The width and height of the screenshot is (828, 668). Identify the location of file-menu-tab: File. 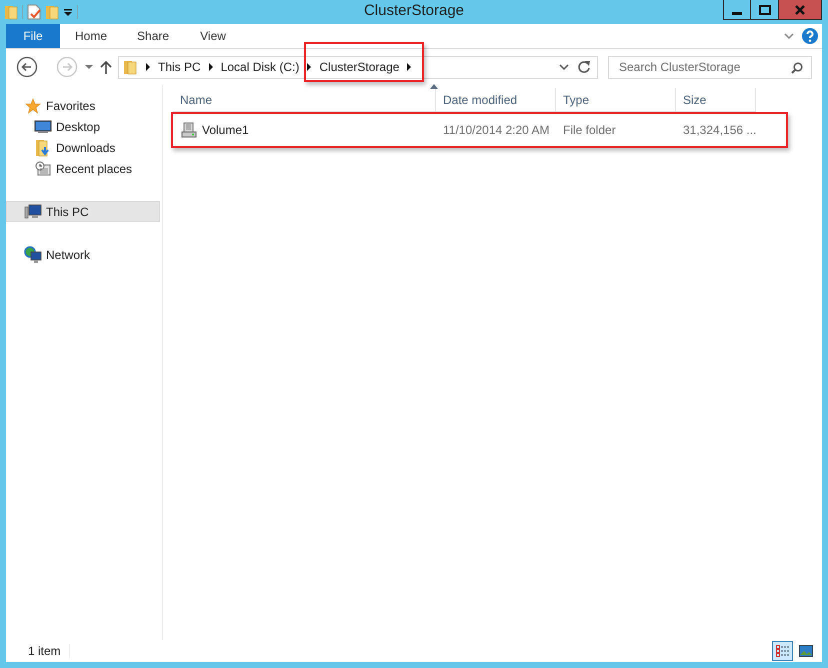
(33, 36).